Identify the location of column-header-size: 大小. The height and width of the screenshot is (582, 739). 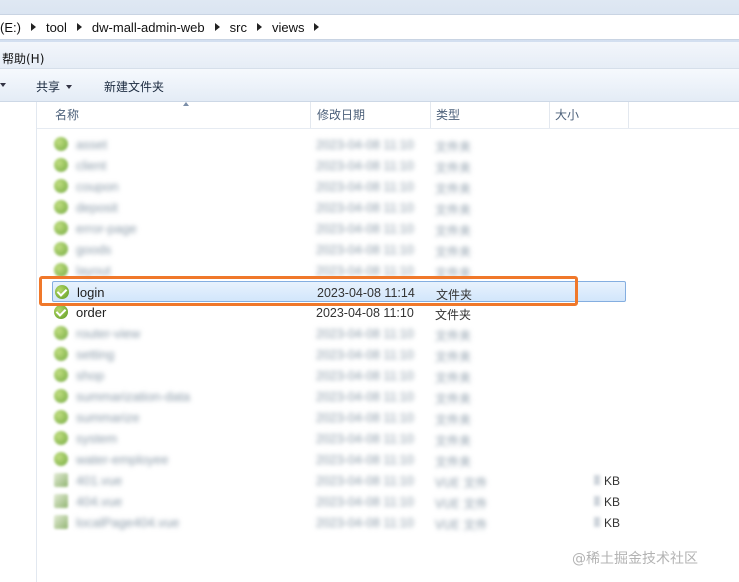
(587, 115).